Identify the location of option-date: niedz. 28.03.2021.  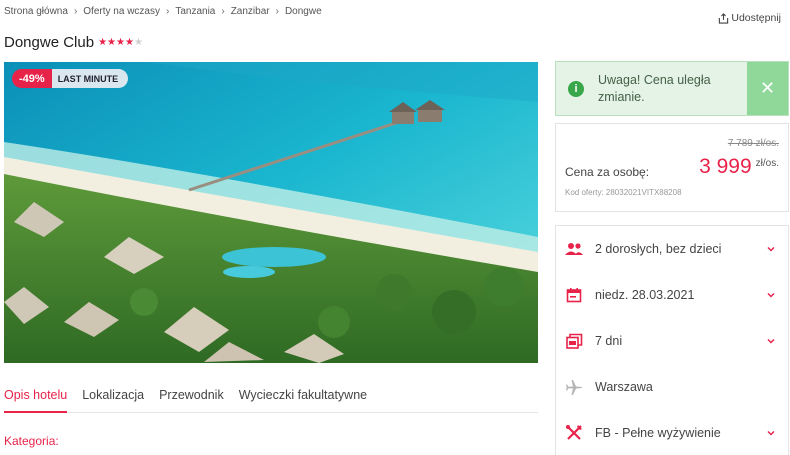
(672, 295).